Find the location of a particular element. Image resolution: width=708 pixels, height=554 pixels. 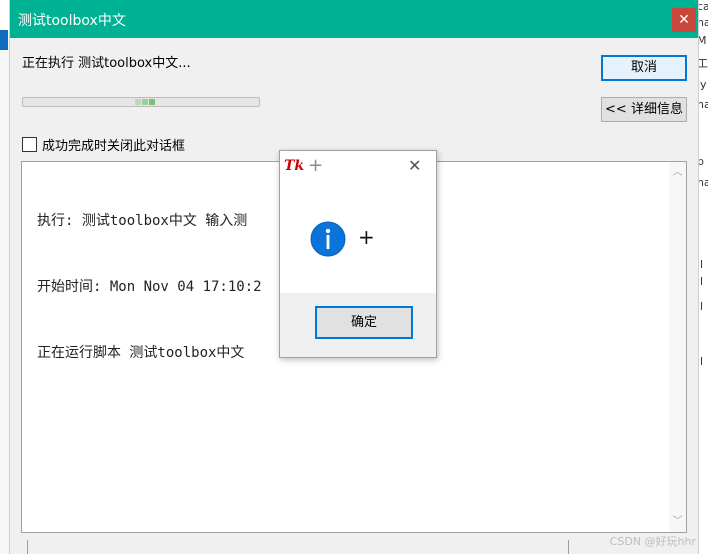

info-icon is located at coordinates (328, 239).